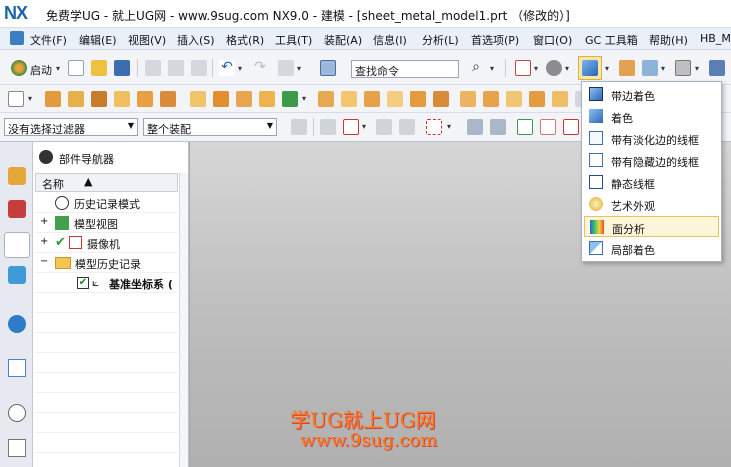 This screenshot has width=731, height=467. I want to click on flange-icon, so click(76, 99).